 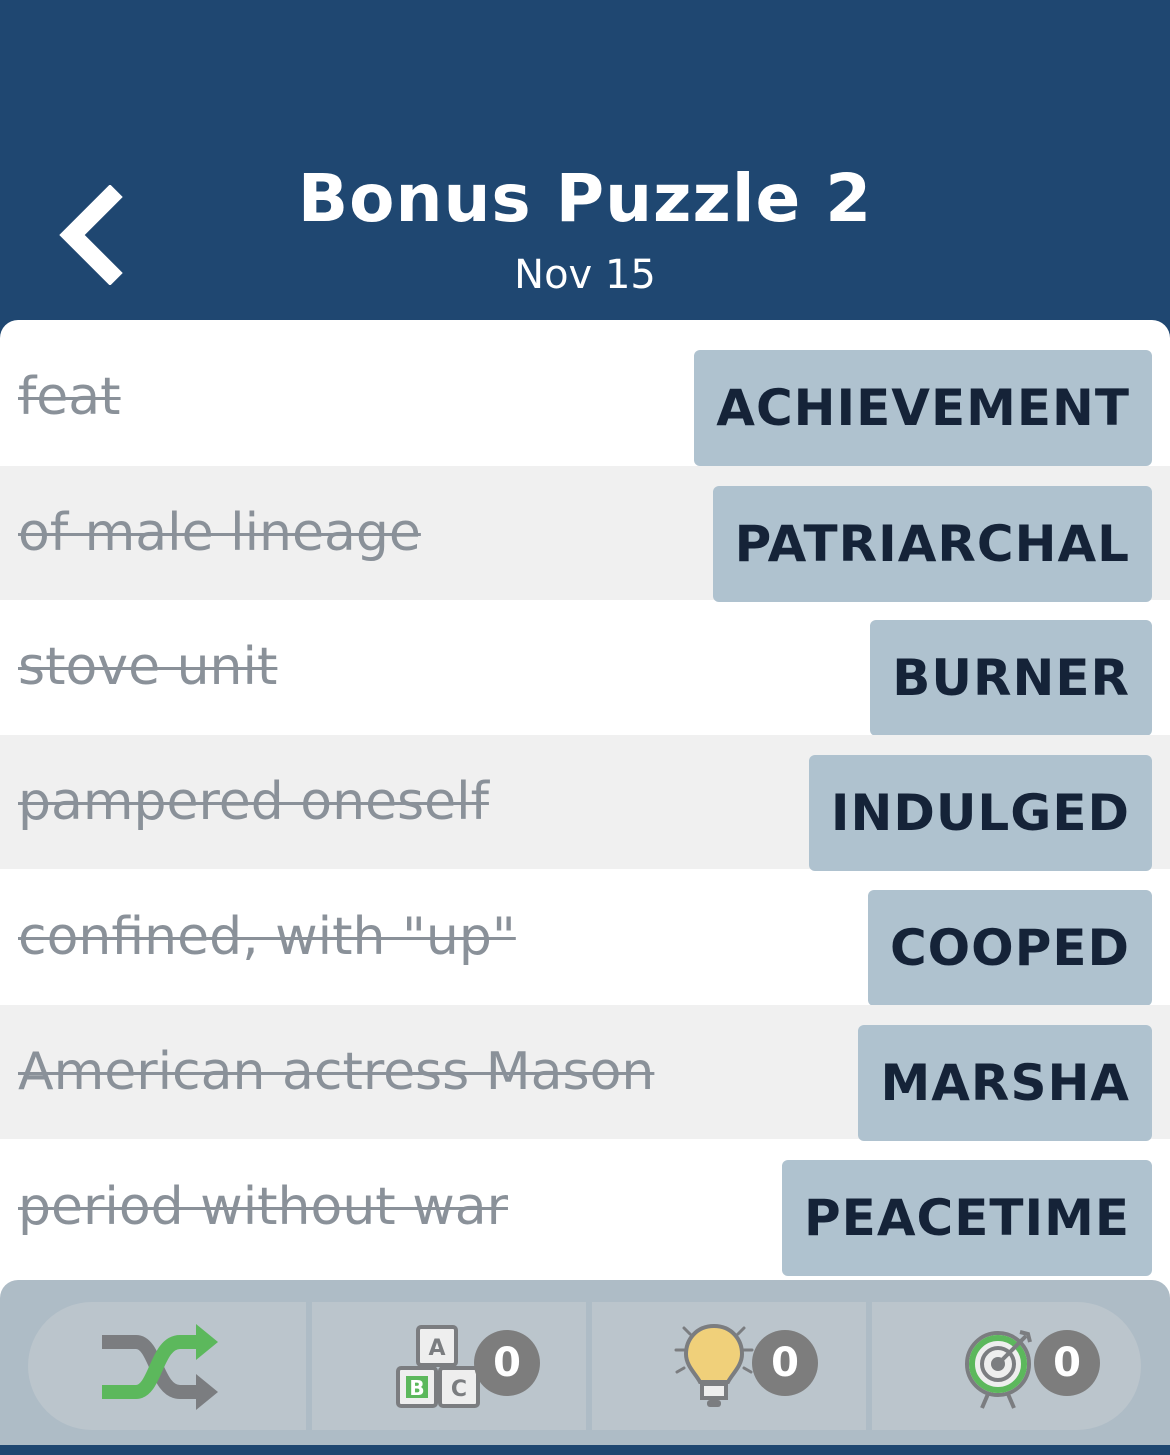 I want to click on clue-row: American actress Mason MARSHA, so click(x=585, y=1073).